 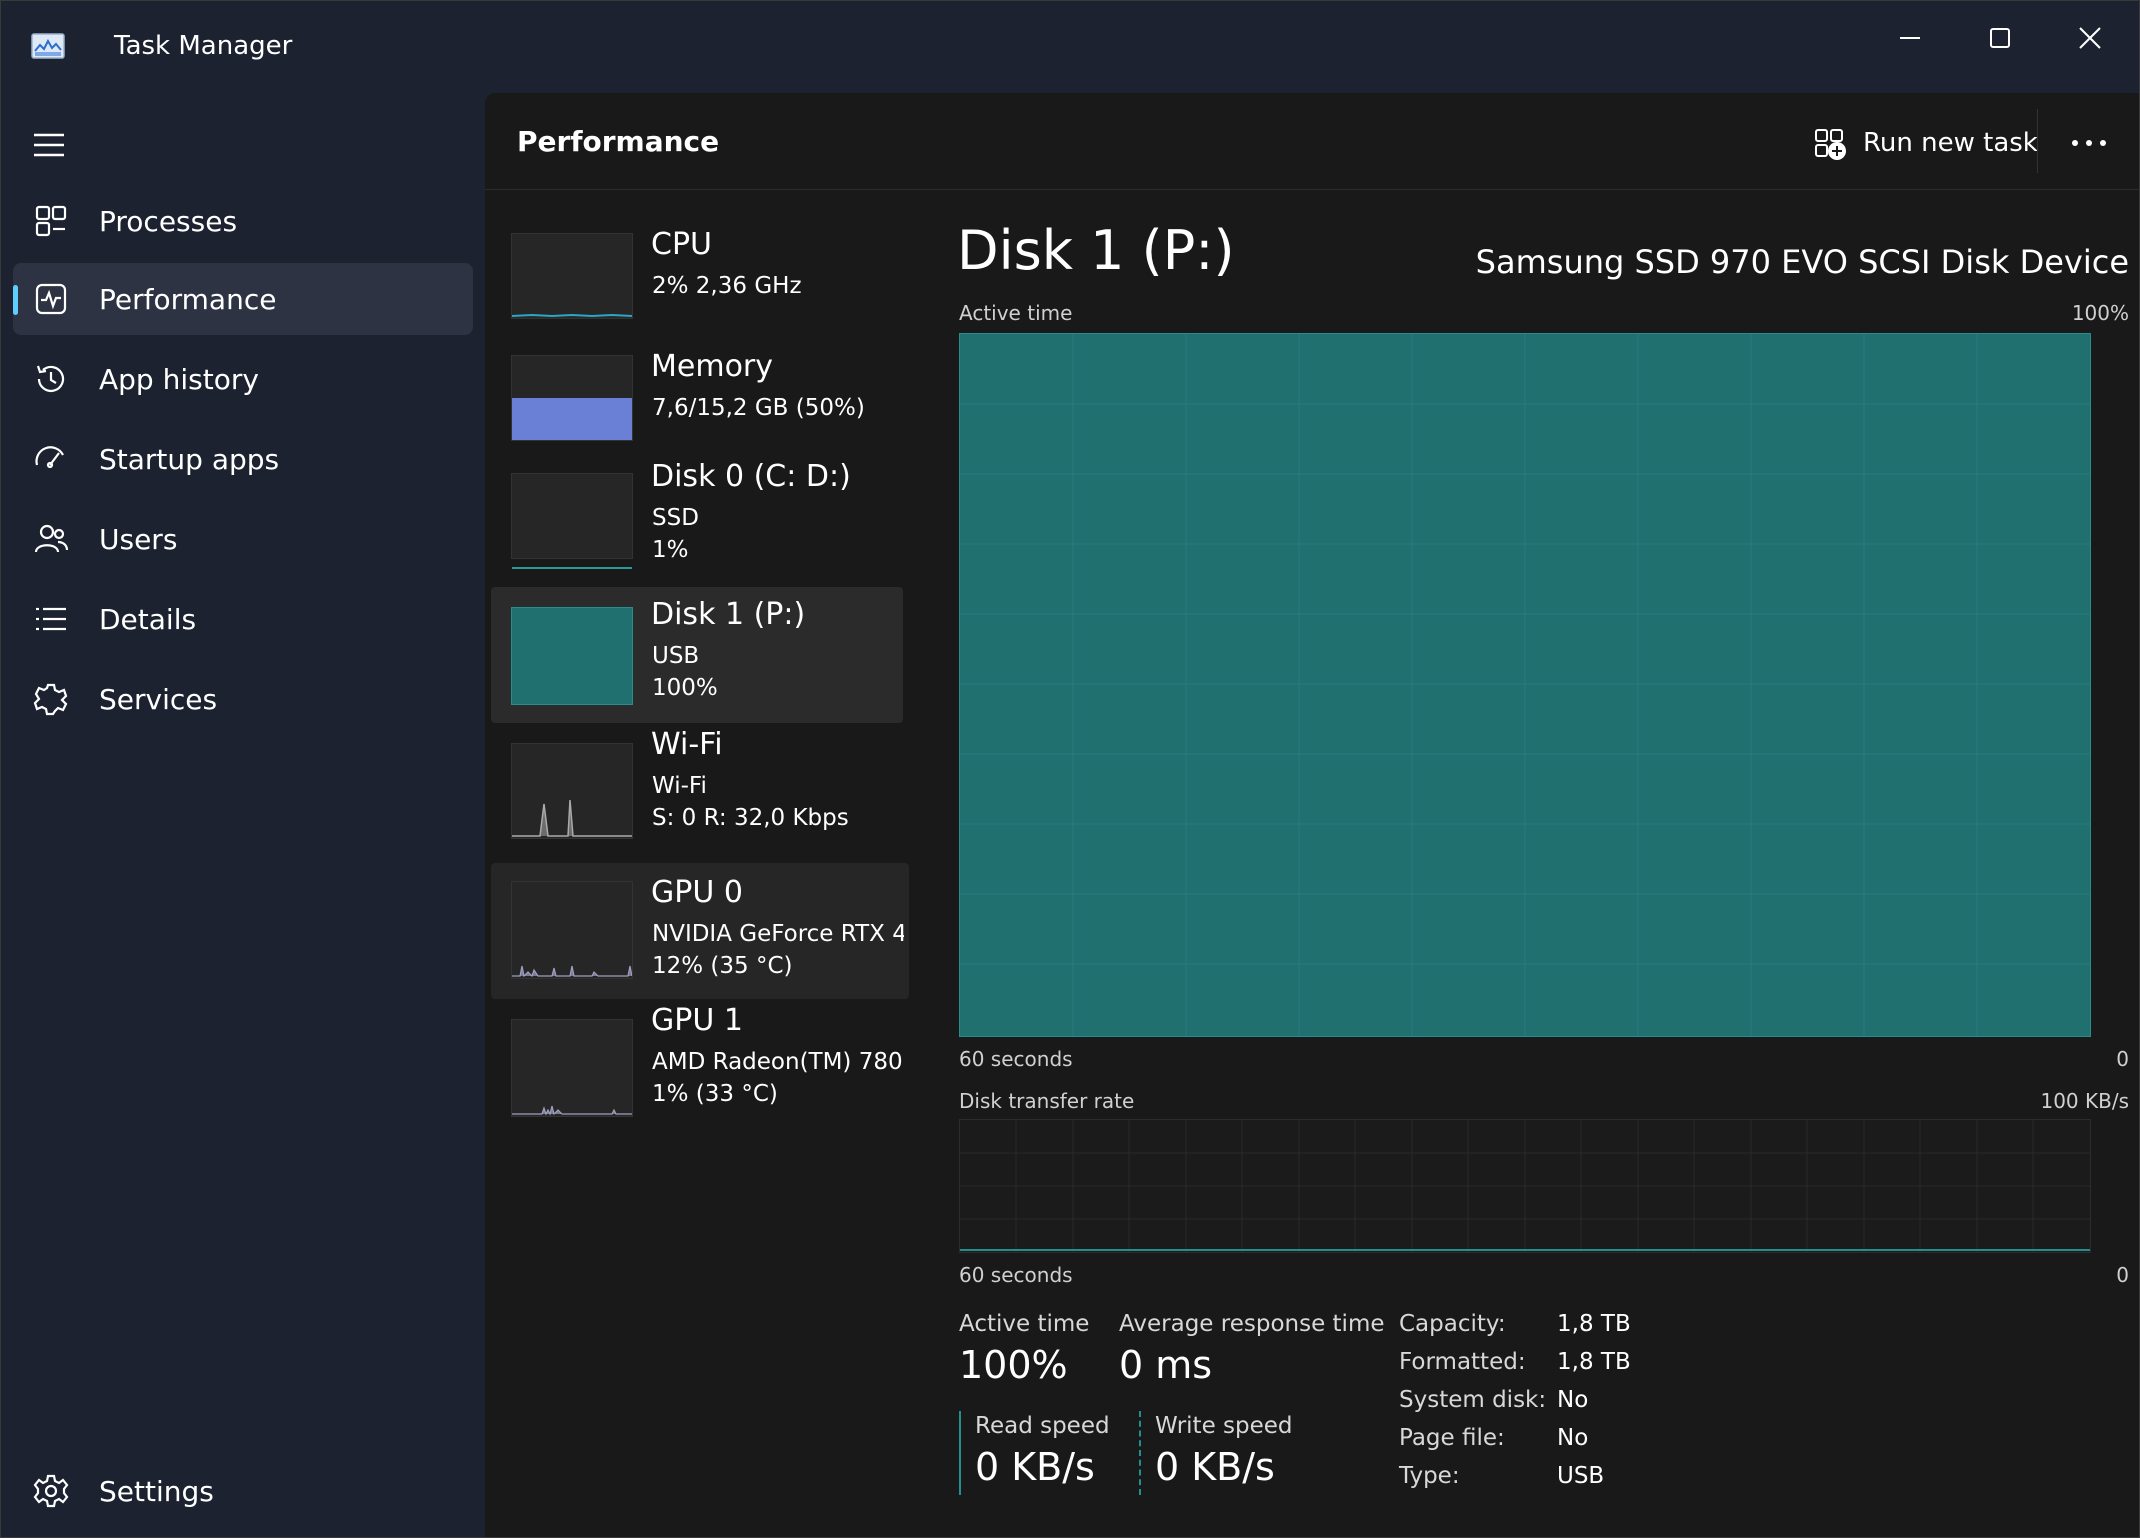 What do you see at coordinates (243, 1491) in the screenshot?
I see `nav-item-settings: Settings` at bounding box center [243, 1491].